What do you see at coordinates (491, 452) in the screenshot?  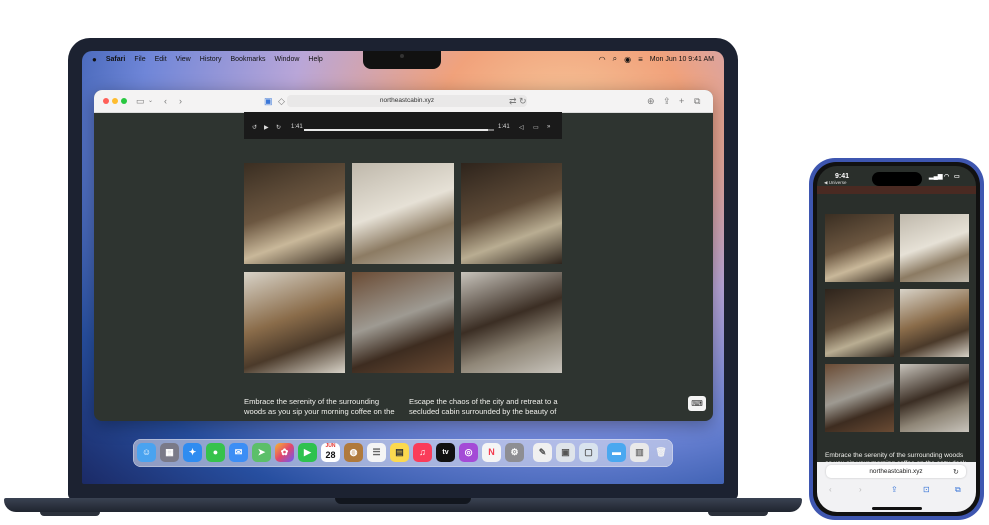 I see `news-icon: N` at bounding box center [491, 452].